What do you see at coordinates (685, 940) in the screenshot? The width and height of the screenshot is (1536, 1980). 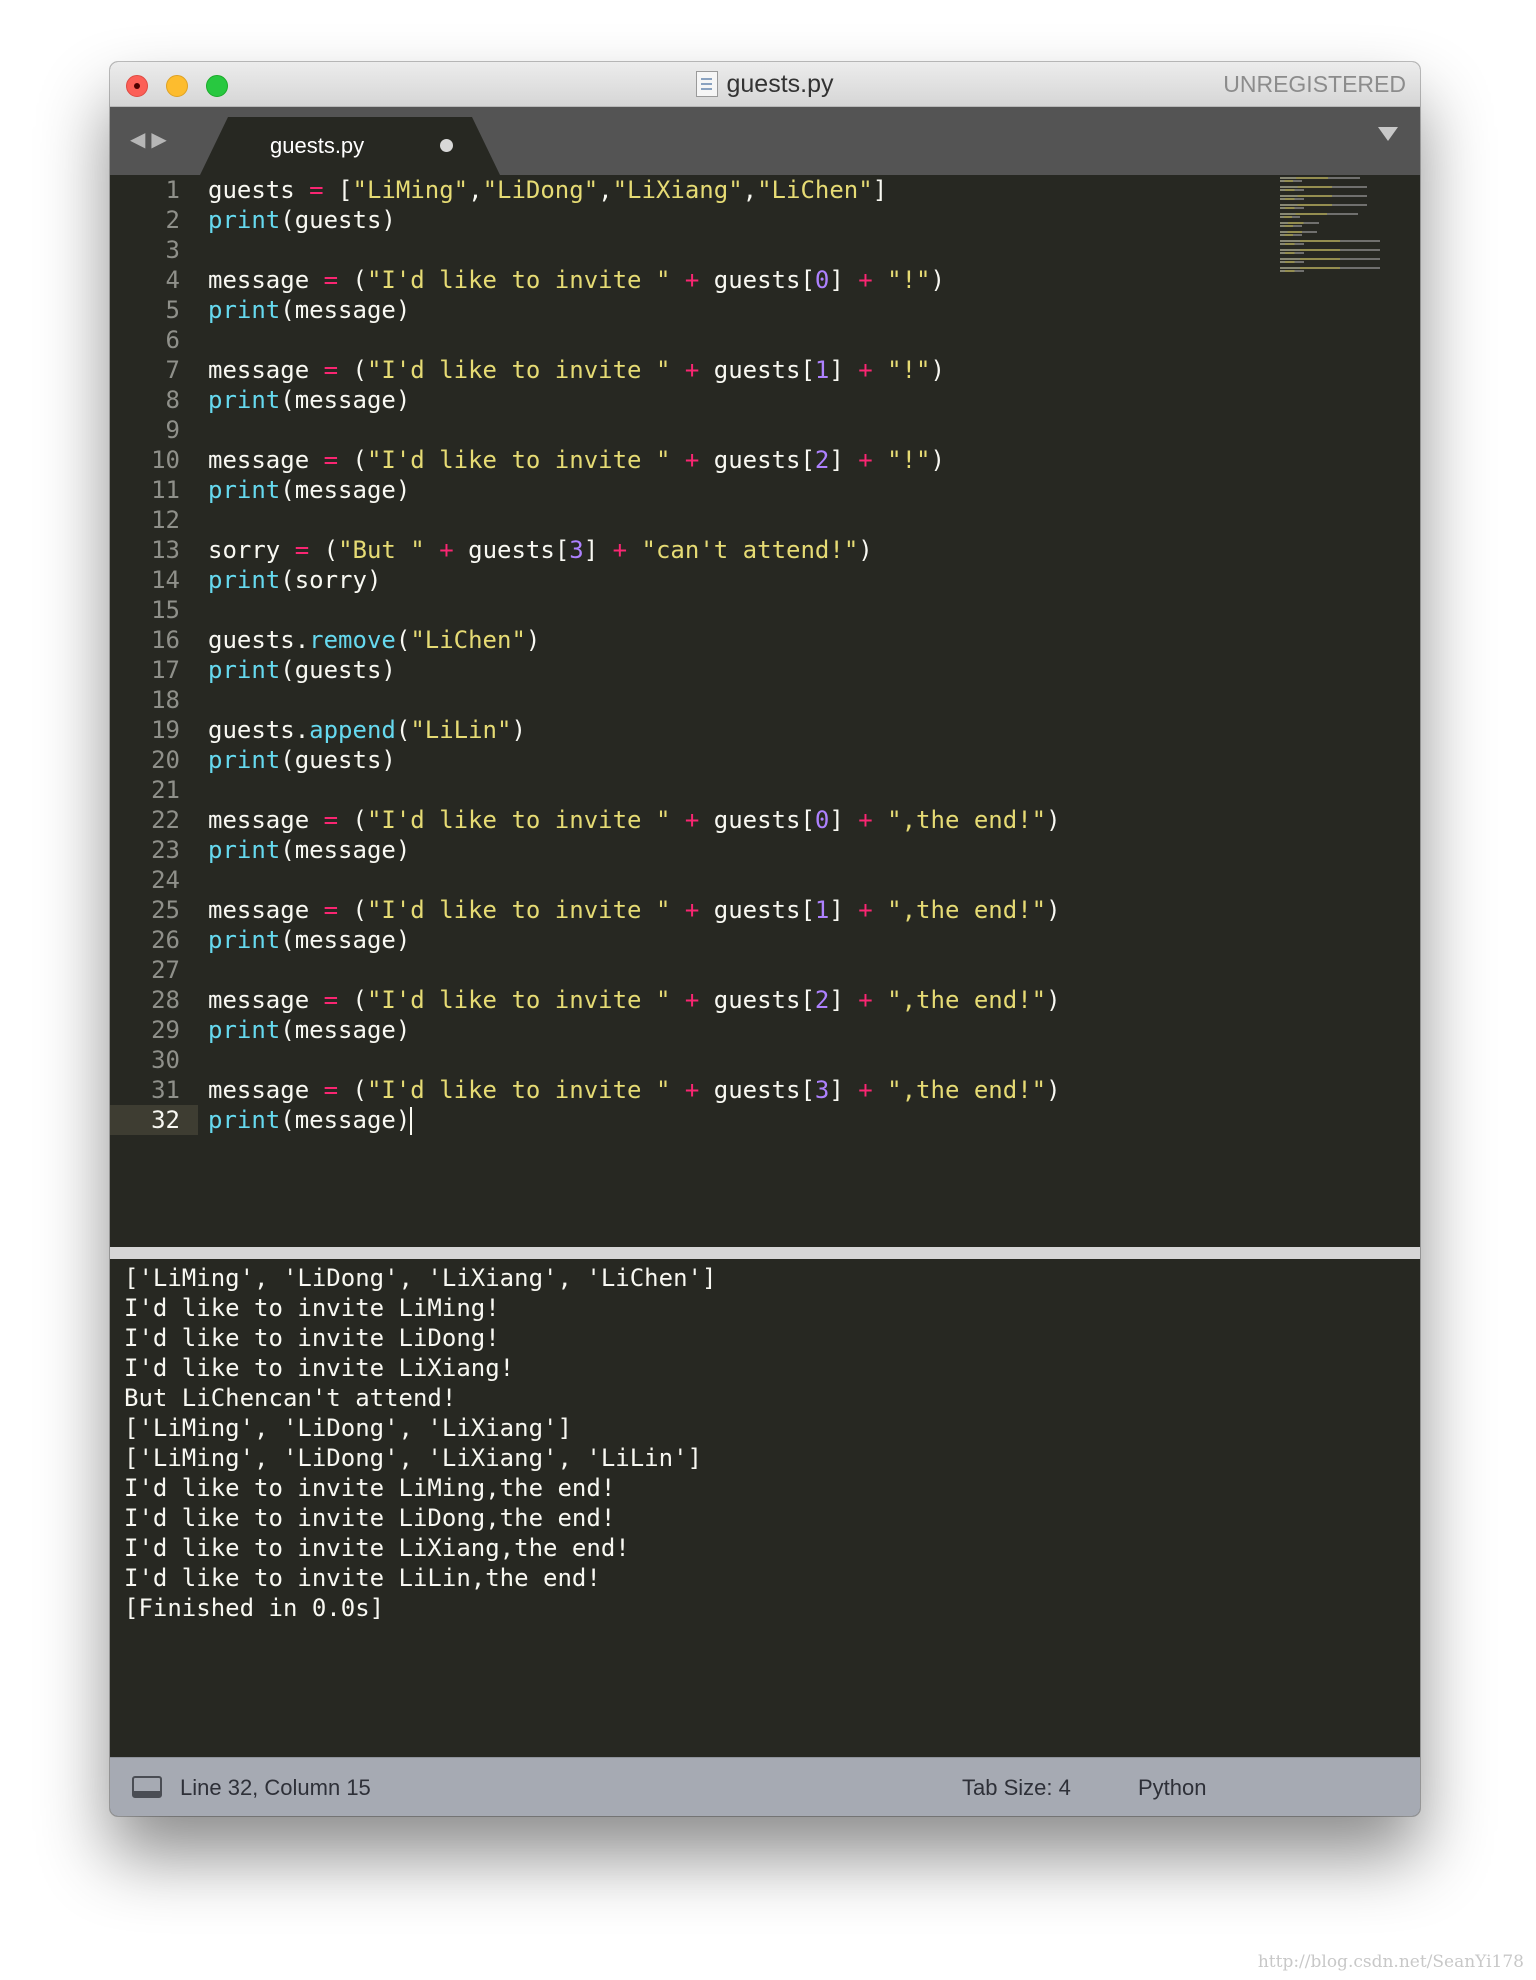 I see `code-line: 26 print(message)` at bounding box center [685, 940].